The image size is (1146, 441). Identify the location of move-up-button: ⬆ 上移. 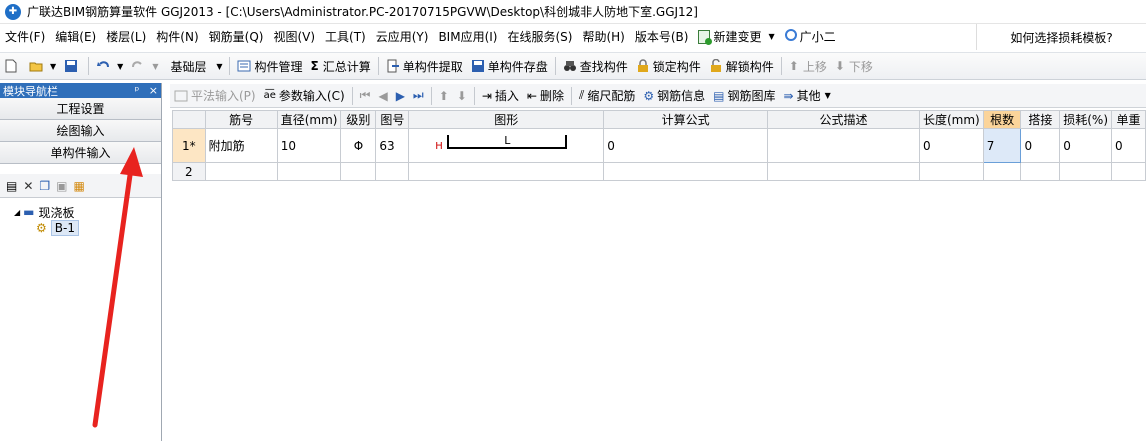
(808, 66).